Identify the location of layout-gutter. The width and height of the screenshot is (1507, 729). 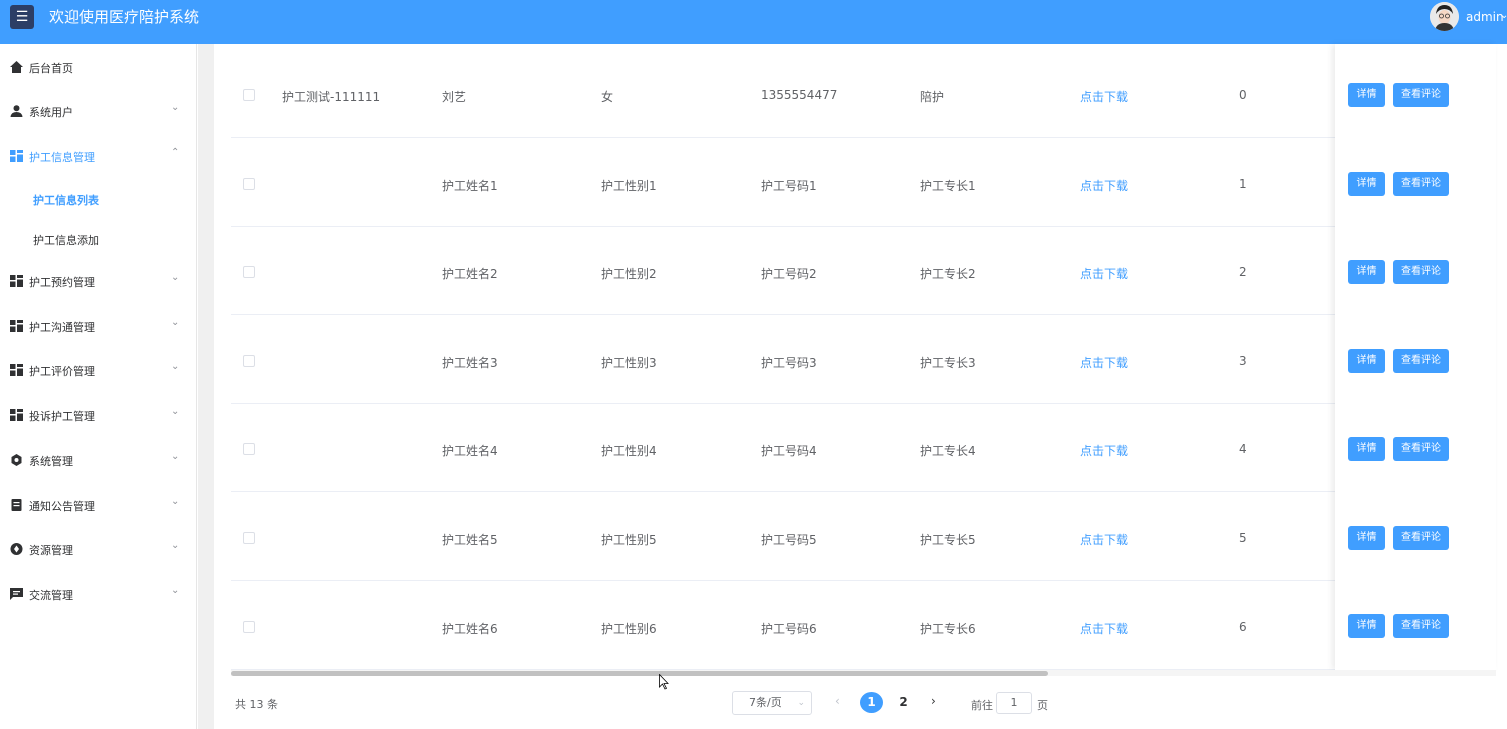
(206, 386).